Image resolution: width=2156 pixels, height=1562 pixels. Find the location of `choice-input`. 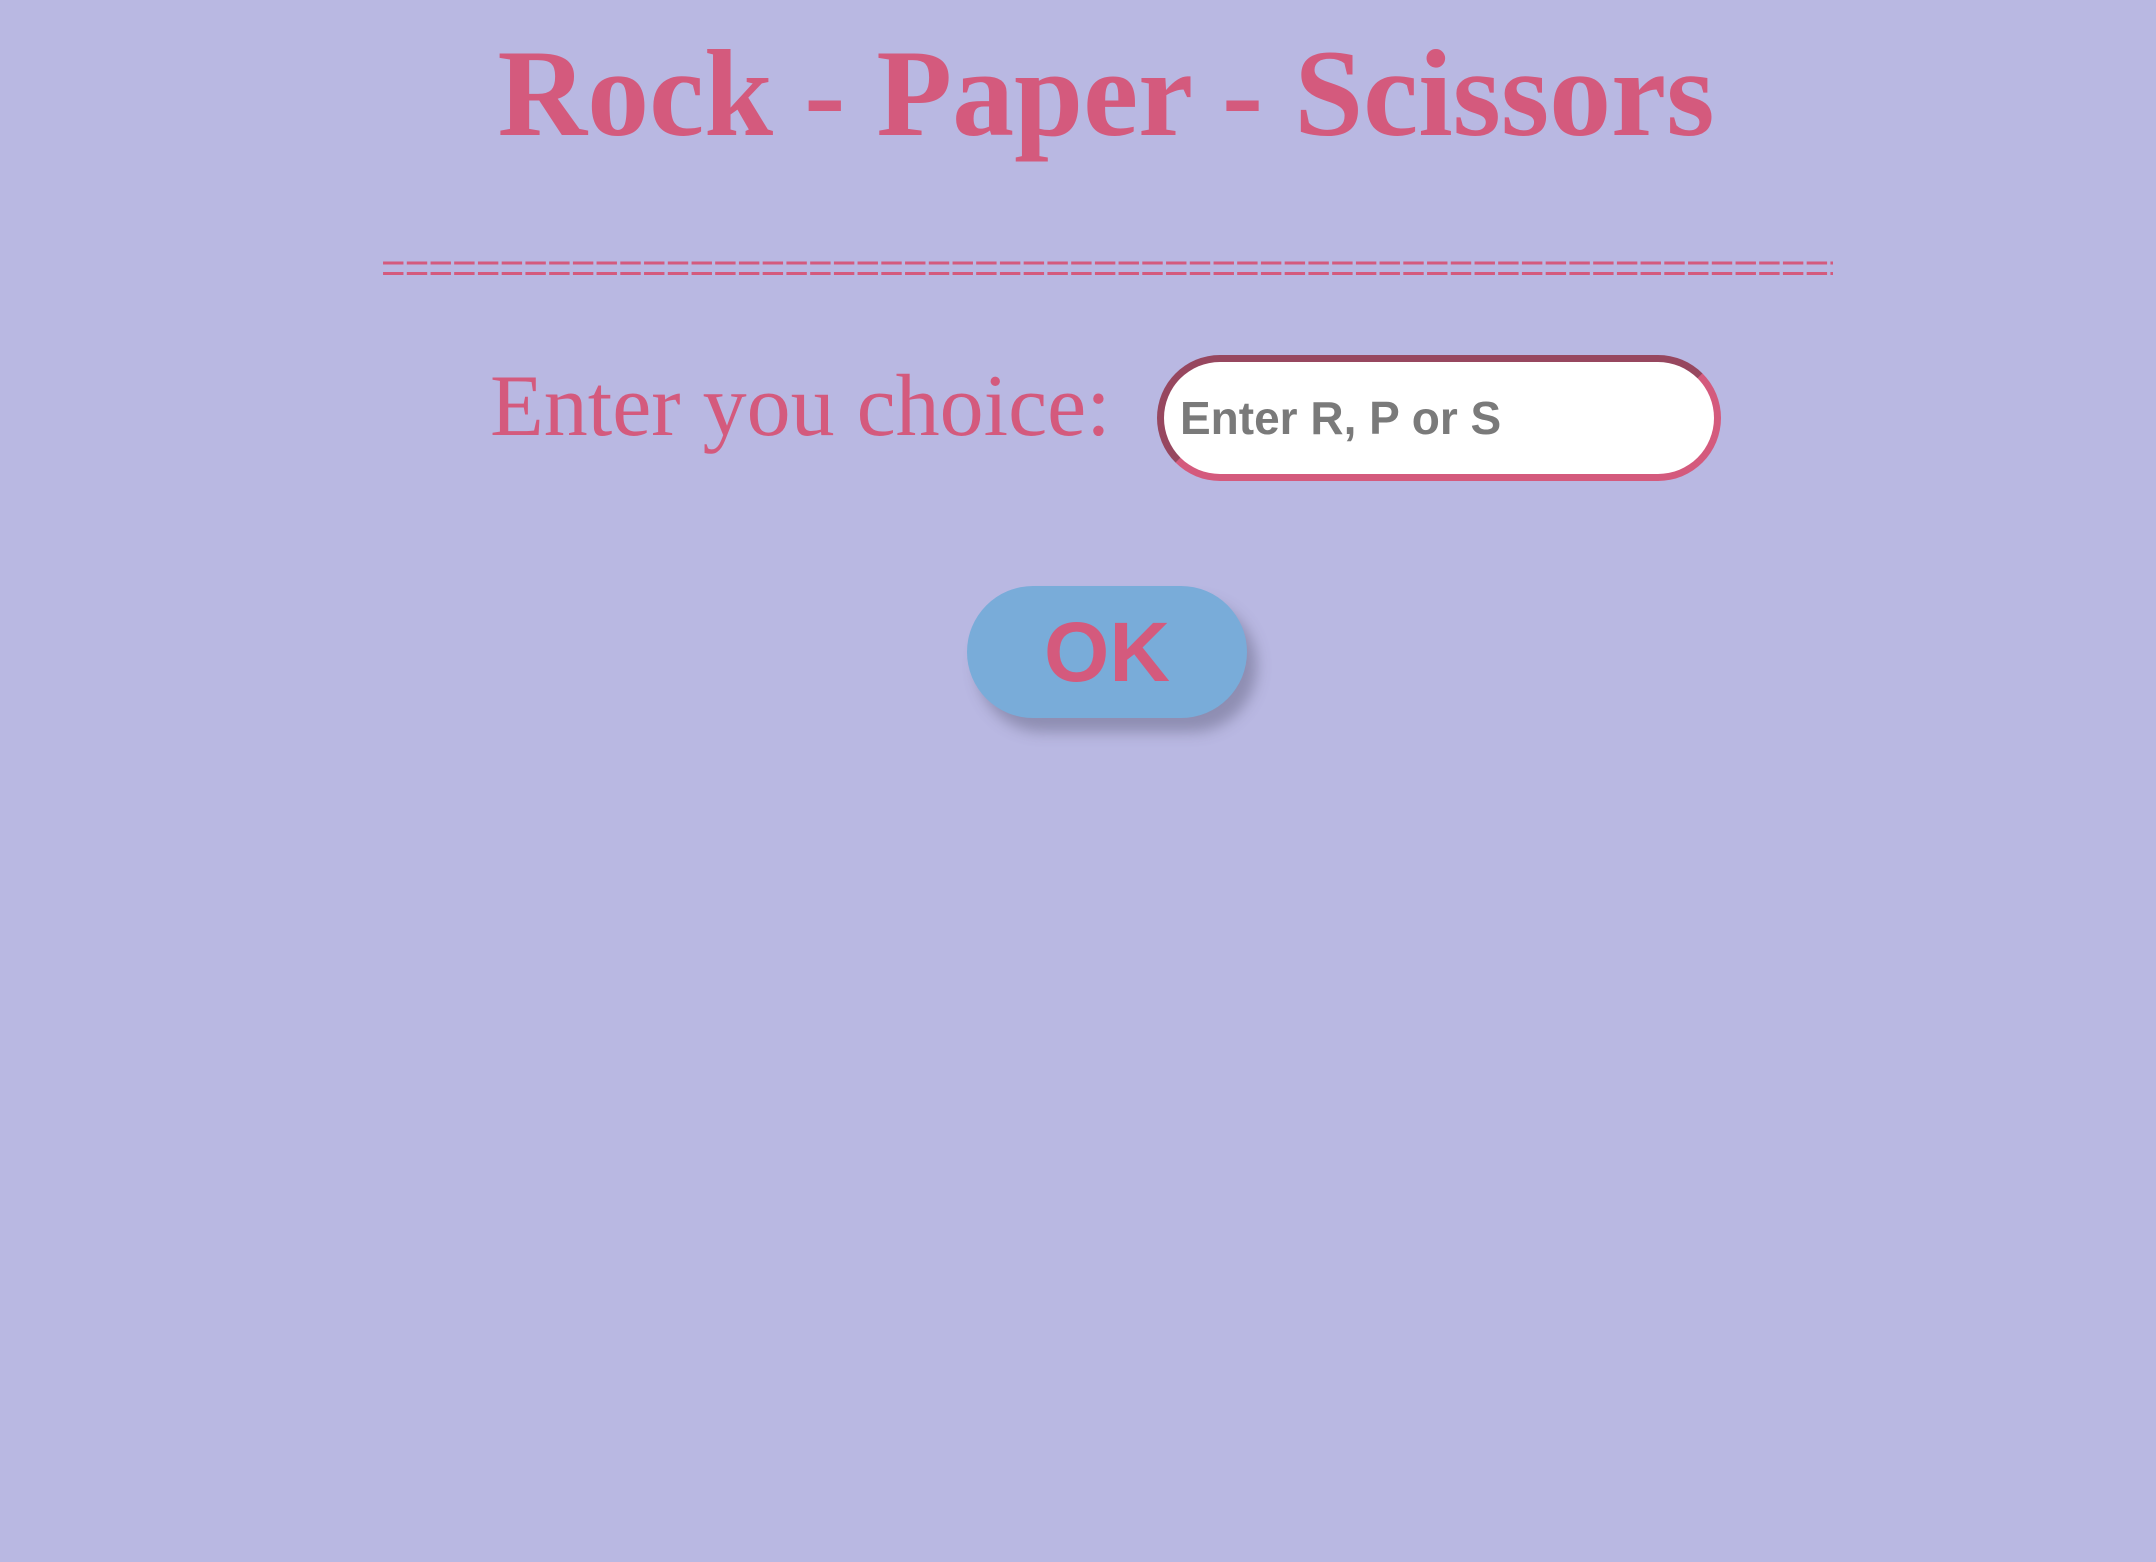

choice-input is located at coordinates (1439, 418).